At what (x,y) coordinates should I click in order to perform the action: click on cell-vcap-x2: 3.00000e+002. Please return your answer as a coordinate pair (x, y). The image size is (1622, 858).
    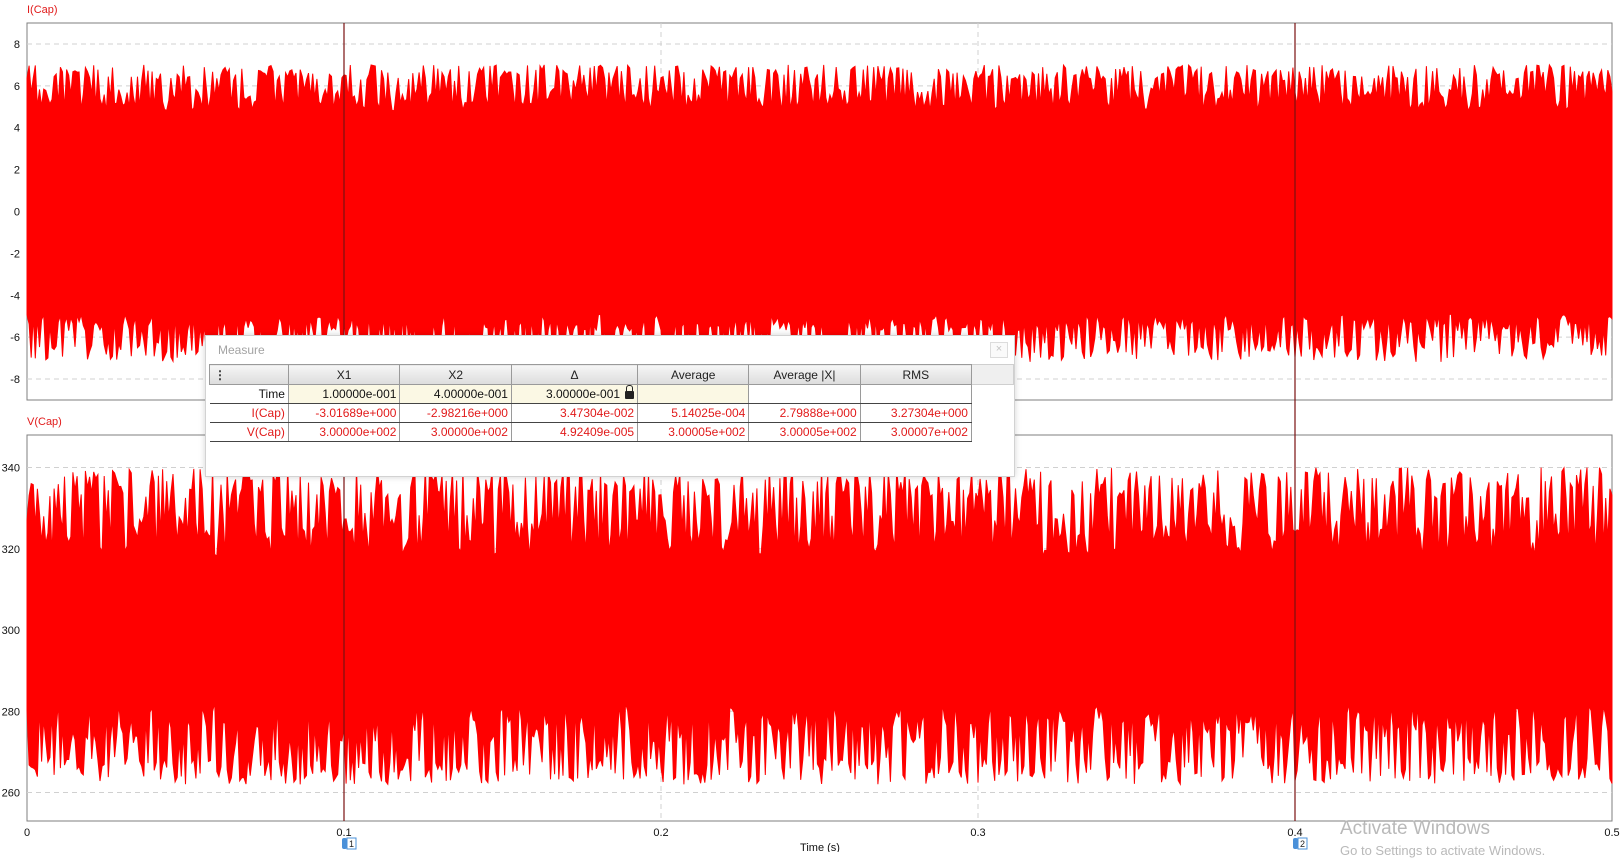
    Looking at the image, I should click on (455, 432).